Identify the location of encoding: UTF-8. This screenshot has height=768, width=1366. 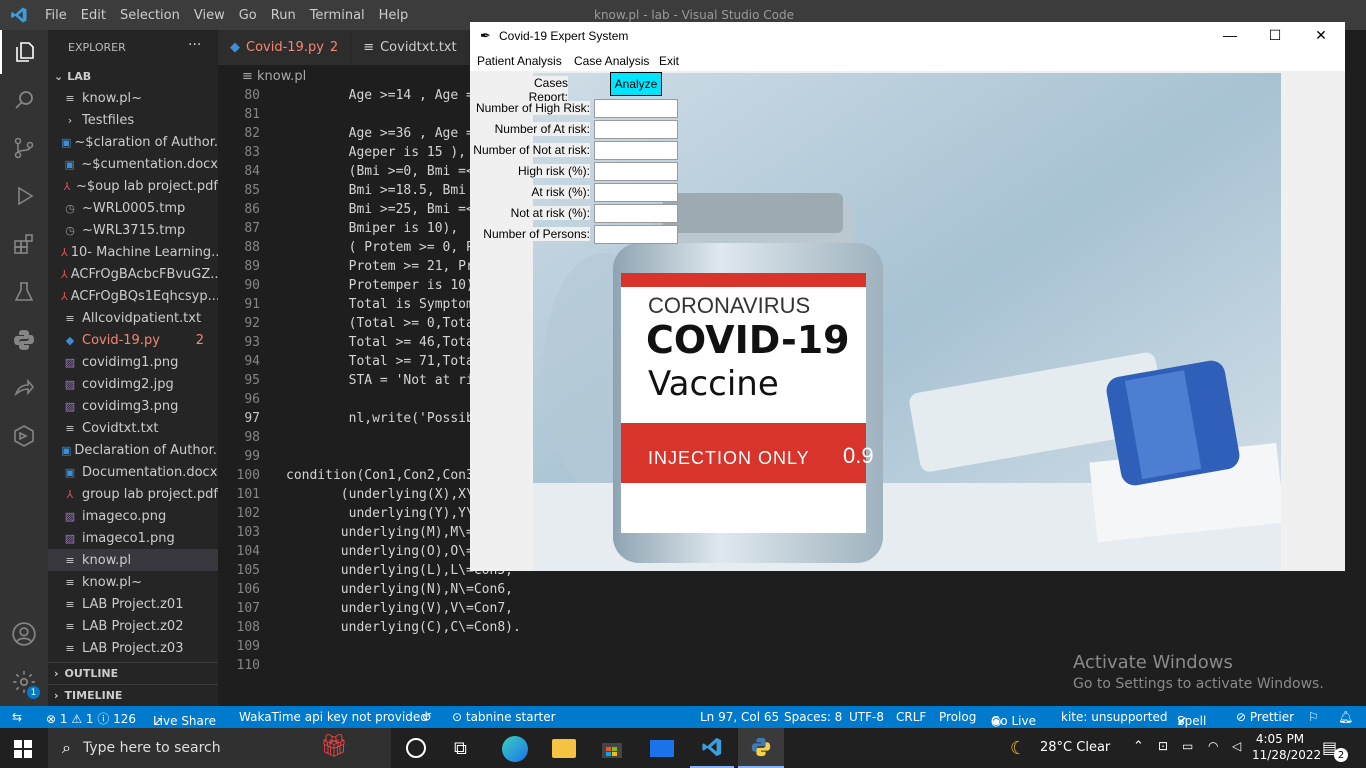
(866, 717).